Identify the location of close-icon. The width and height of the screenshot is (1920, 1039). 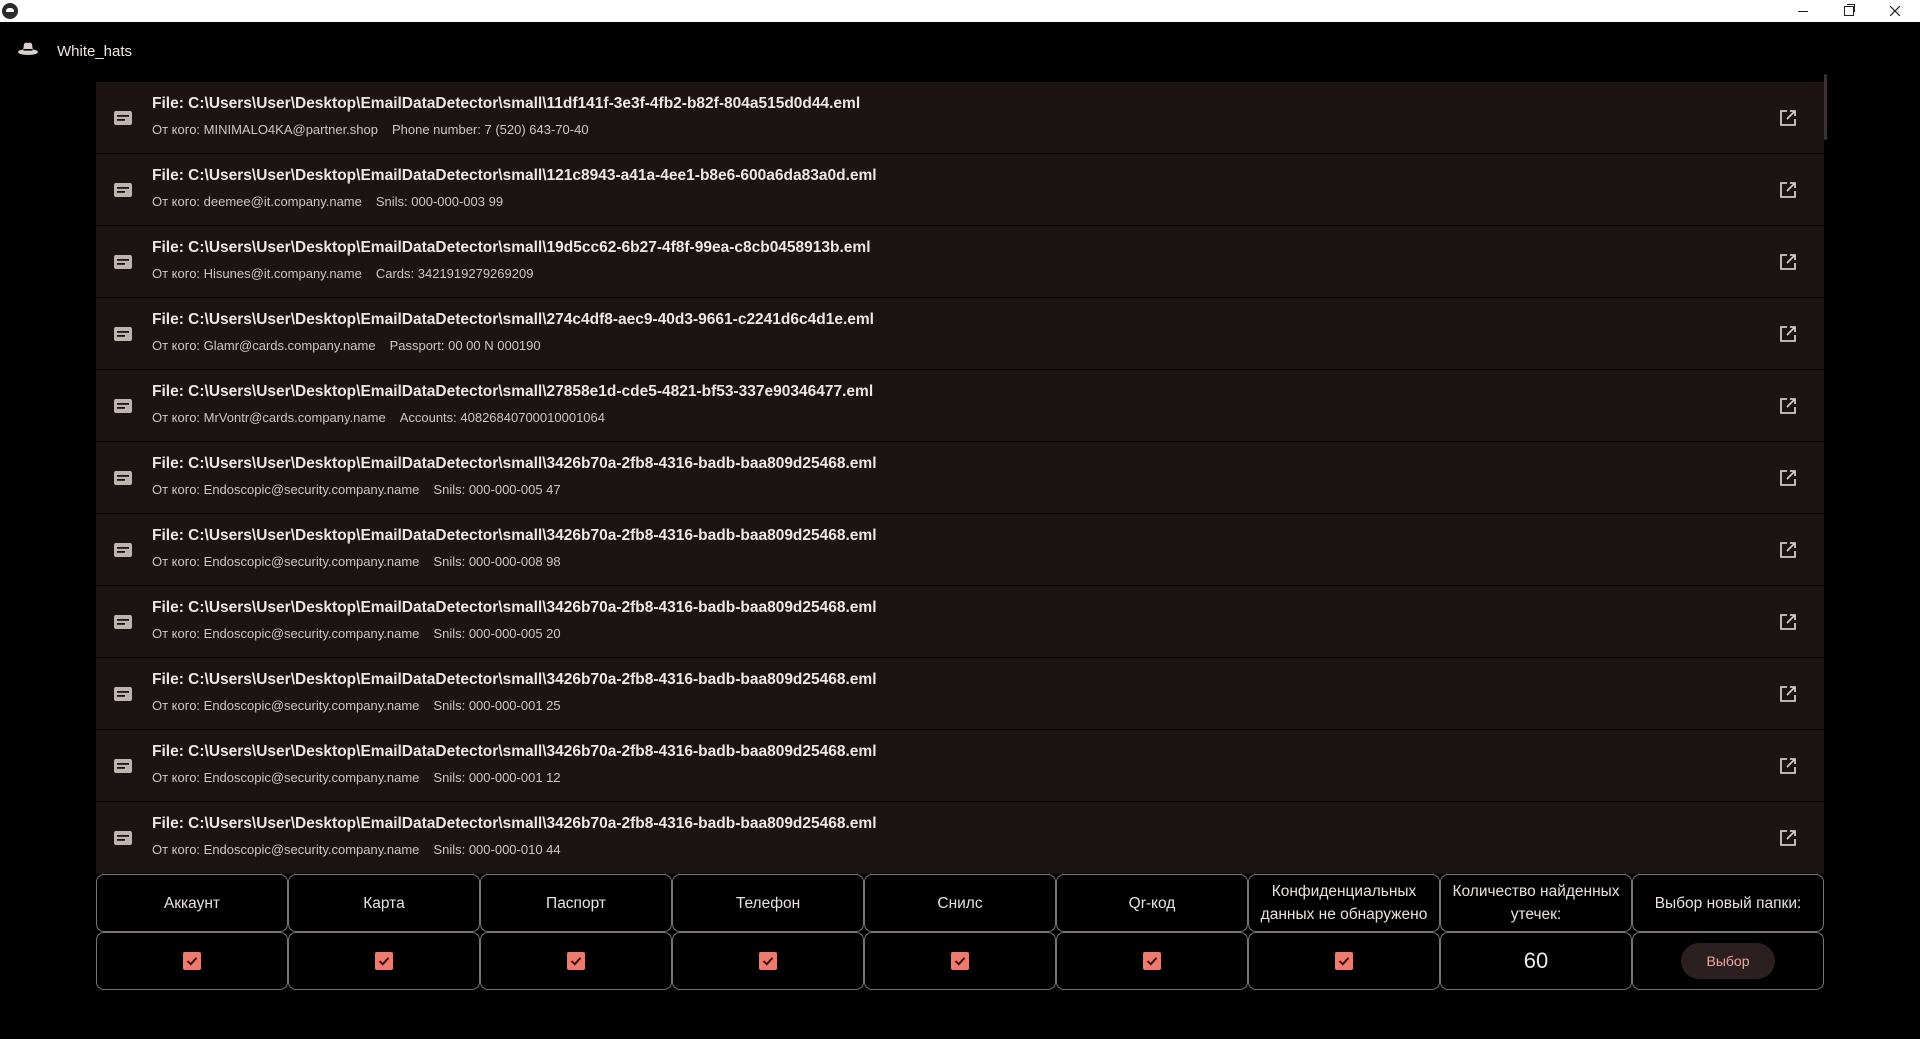
(1895, 11).